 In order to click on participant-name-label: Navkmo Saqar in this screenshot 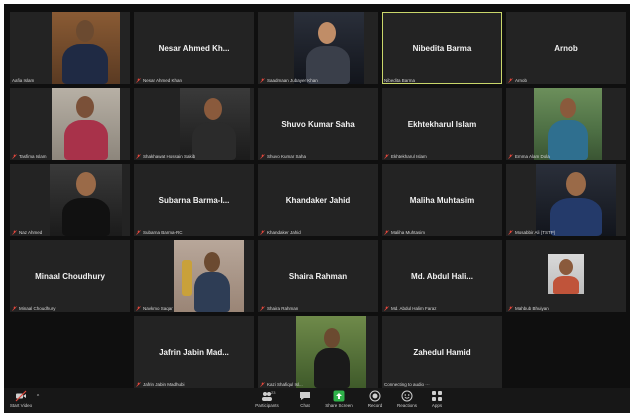, I will do `click(154, 308)`.